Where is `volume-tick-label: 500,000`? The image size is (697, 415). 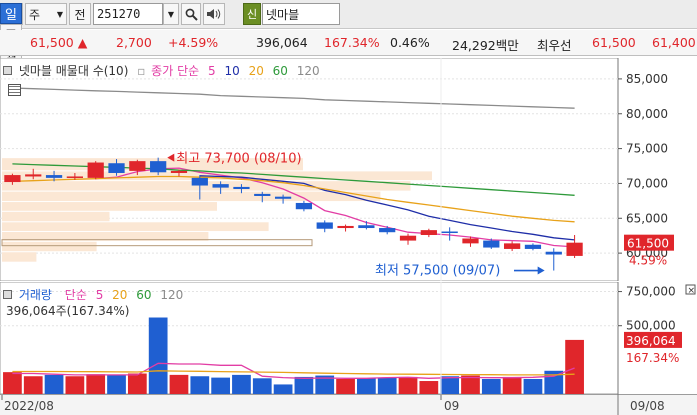
volume-tick-label: 500,000 is located at coordinates (651, 326).